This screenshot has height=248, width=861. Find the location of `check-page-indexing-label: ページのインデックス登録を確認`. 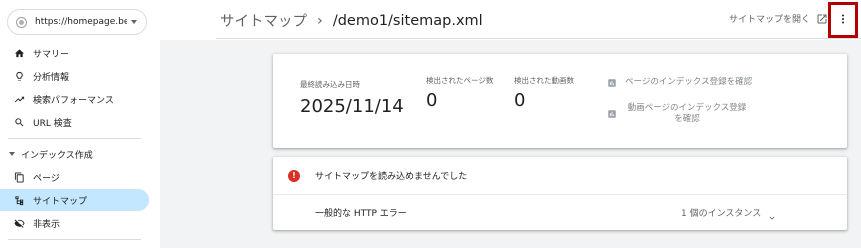

check-page-indexing-label: ページのインデックス登録を確認 is located at coordinates (689, 82).